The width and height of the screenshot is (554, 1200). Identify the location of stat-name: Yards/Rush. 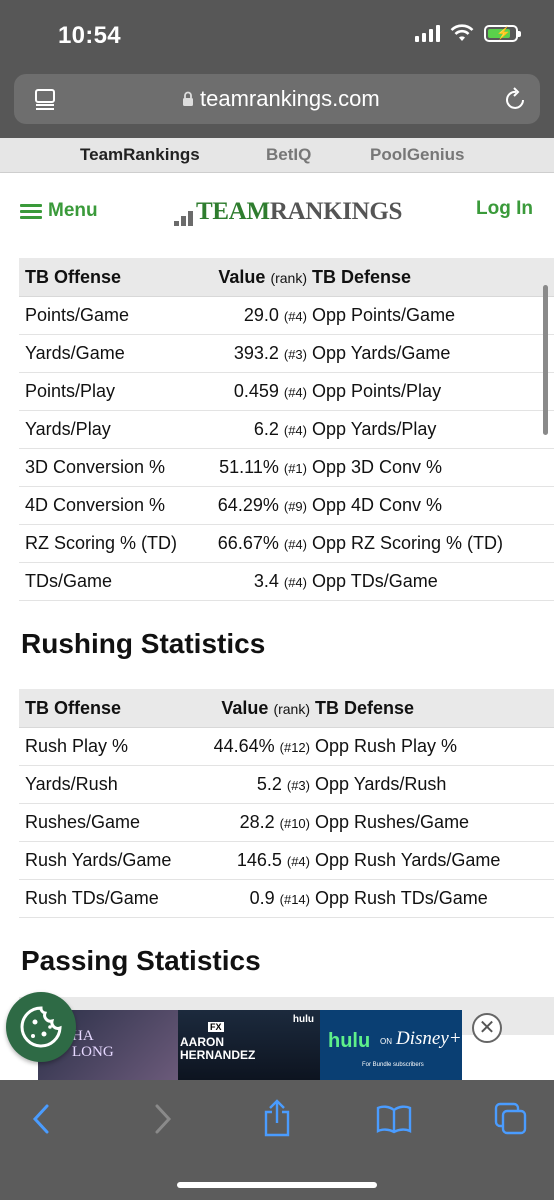
(106, 784).